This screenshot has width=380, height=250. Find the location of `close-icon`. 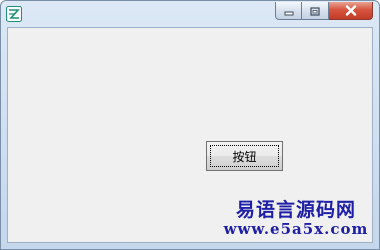

close-icon is located at coordinates (351, 10).